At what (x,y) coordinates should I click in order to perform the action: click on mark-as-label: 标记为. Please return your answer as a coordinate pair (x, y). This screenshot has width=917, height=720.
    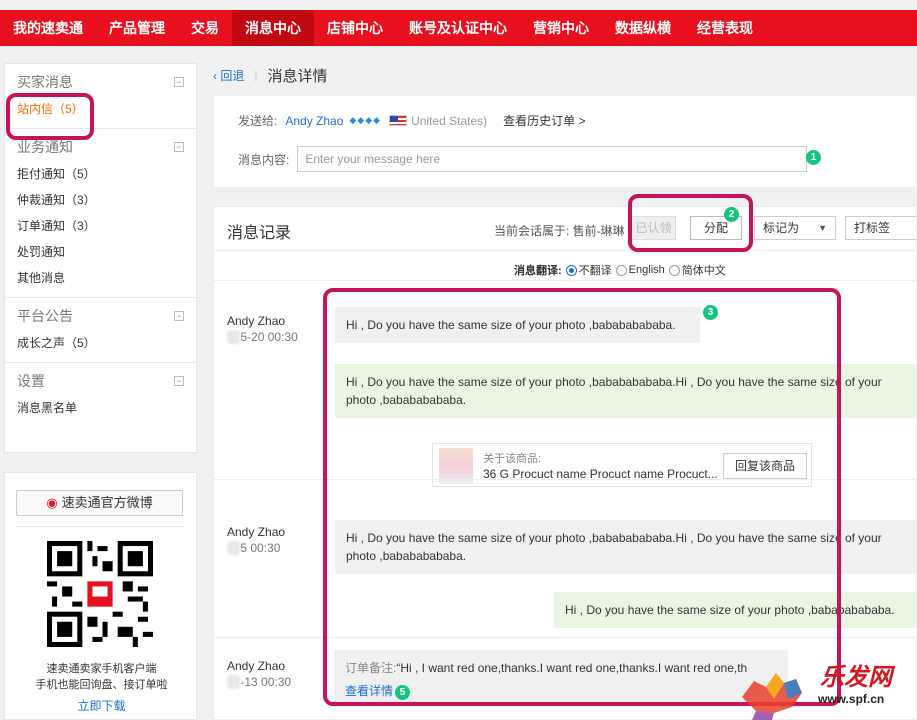
    Looking at the image, I should click on (781, 228).